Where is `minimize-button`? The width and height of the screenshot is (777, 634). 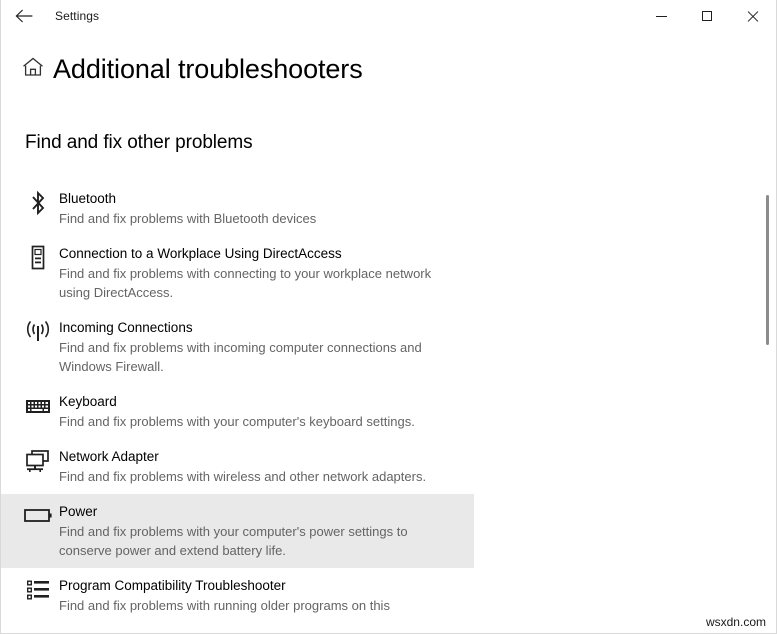
minimize-button is located at coordinates (661, 16).